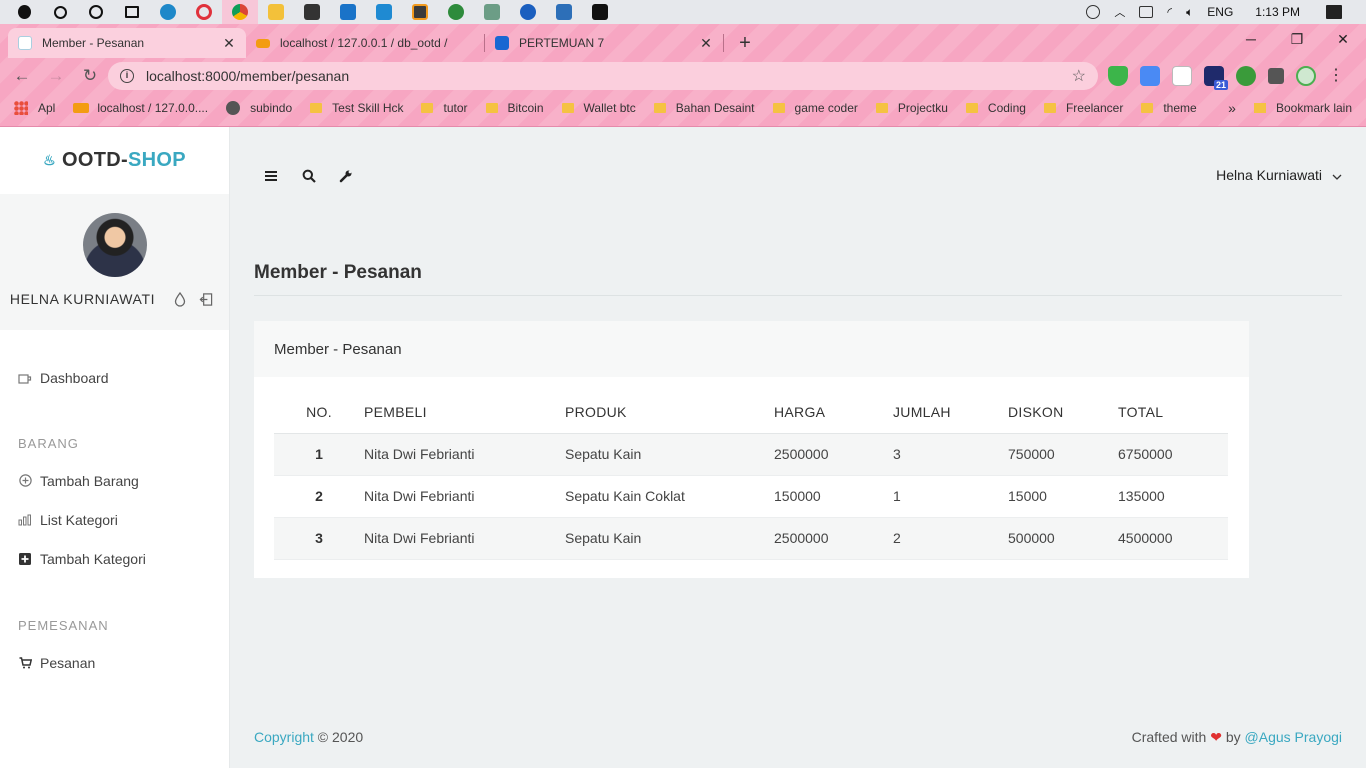  What do you see at coordinates (25, 378) in the screenshot?
I see `coffee-cup-icon` at bounding box center [25, 378].